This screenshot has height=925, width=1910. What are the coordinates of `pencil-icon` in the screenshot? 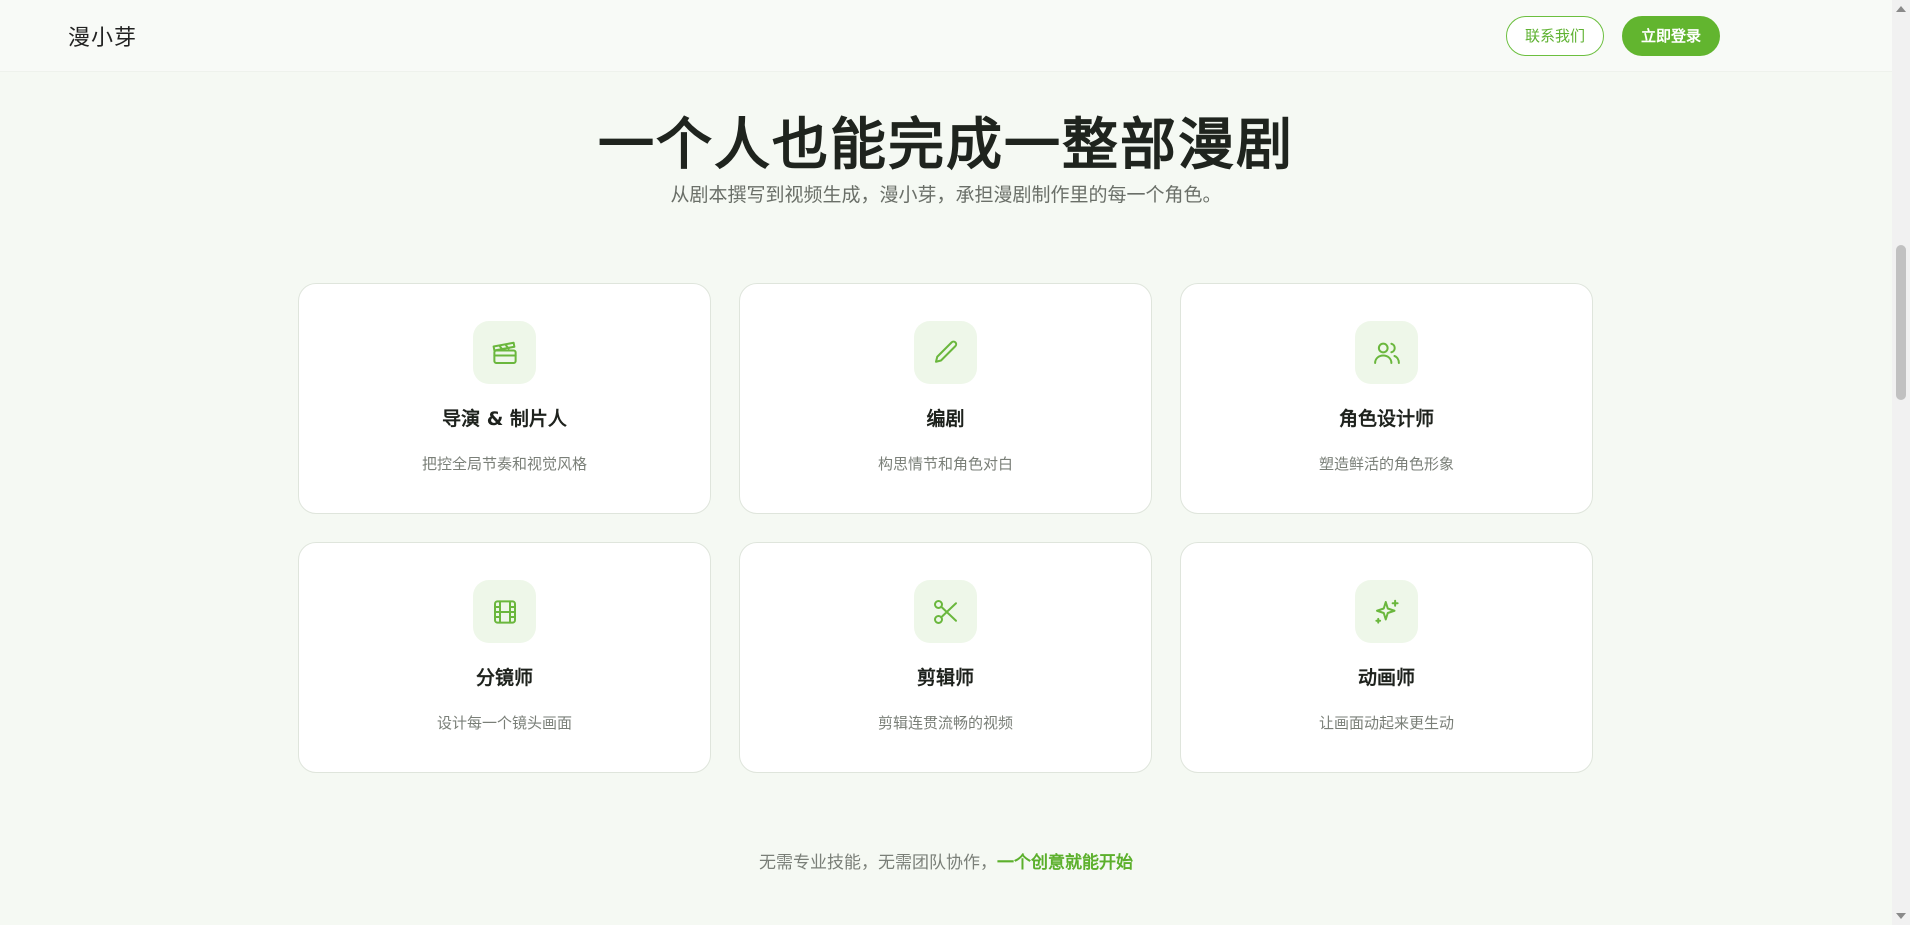 It's located at (945, 352).